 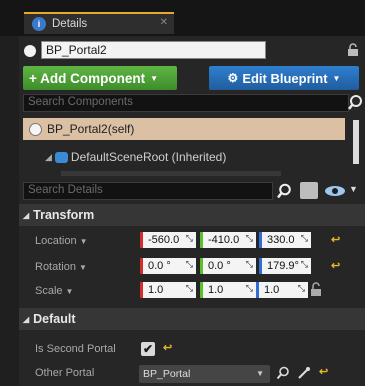 What do you see at coordinates (285, 266) in the screenshot?
I see `rotation-z-field: 179.9° ⤡` at bounding box center [285, 266].